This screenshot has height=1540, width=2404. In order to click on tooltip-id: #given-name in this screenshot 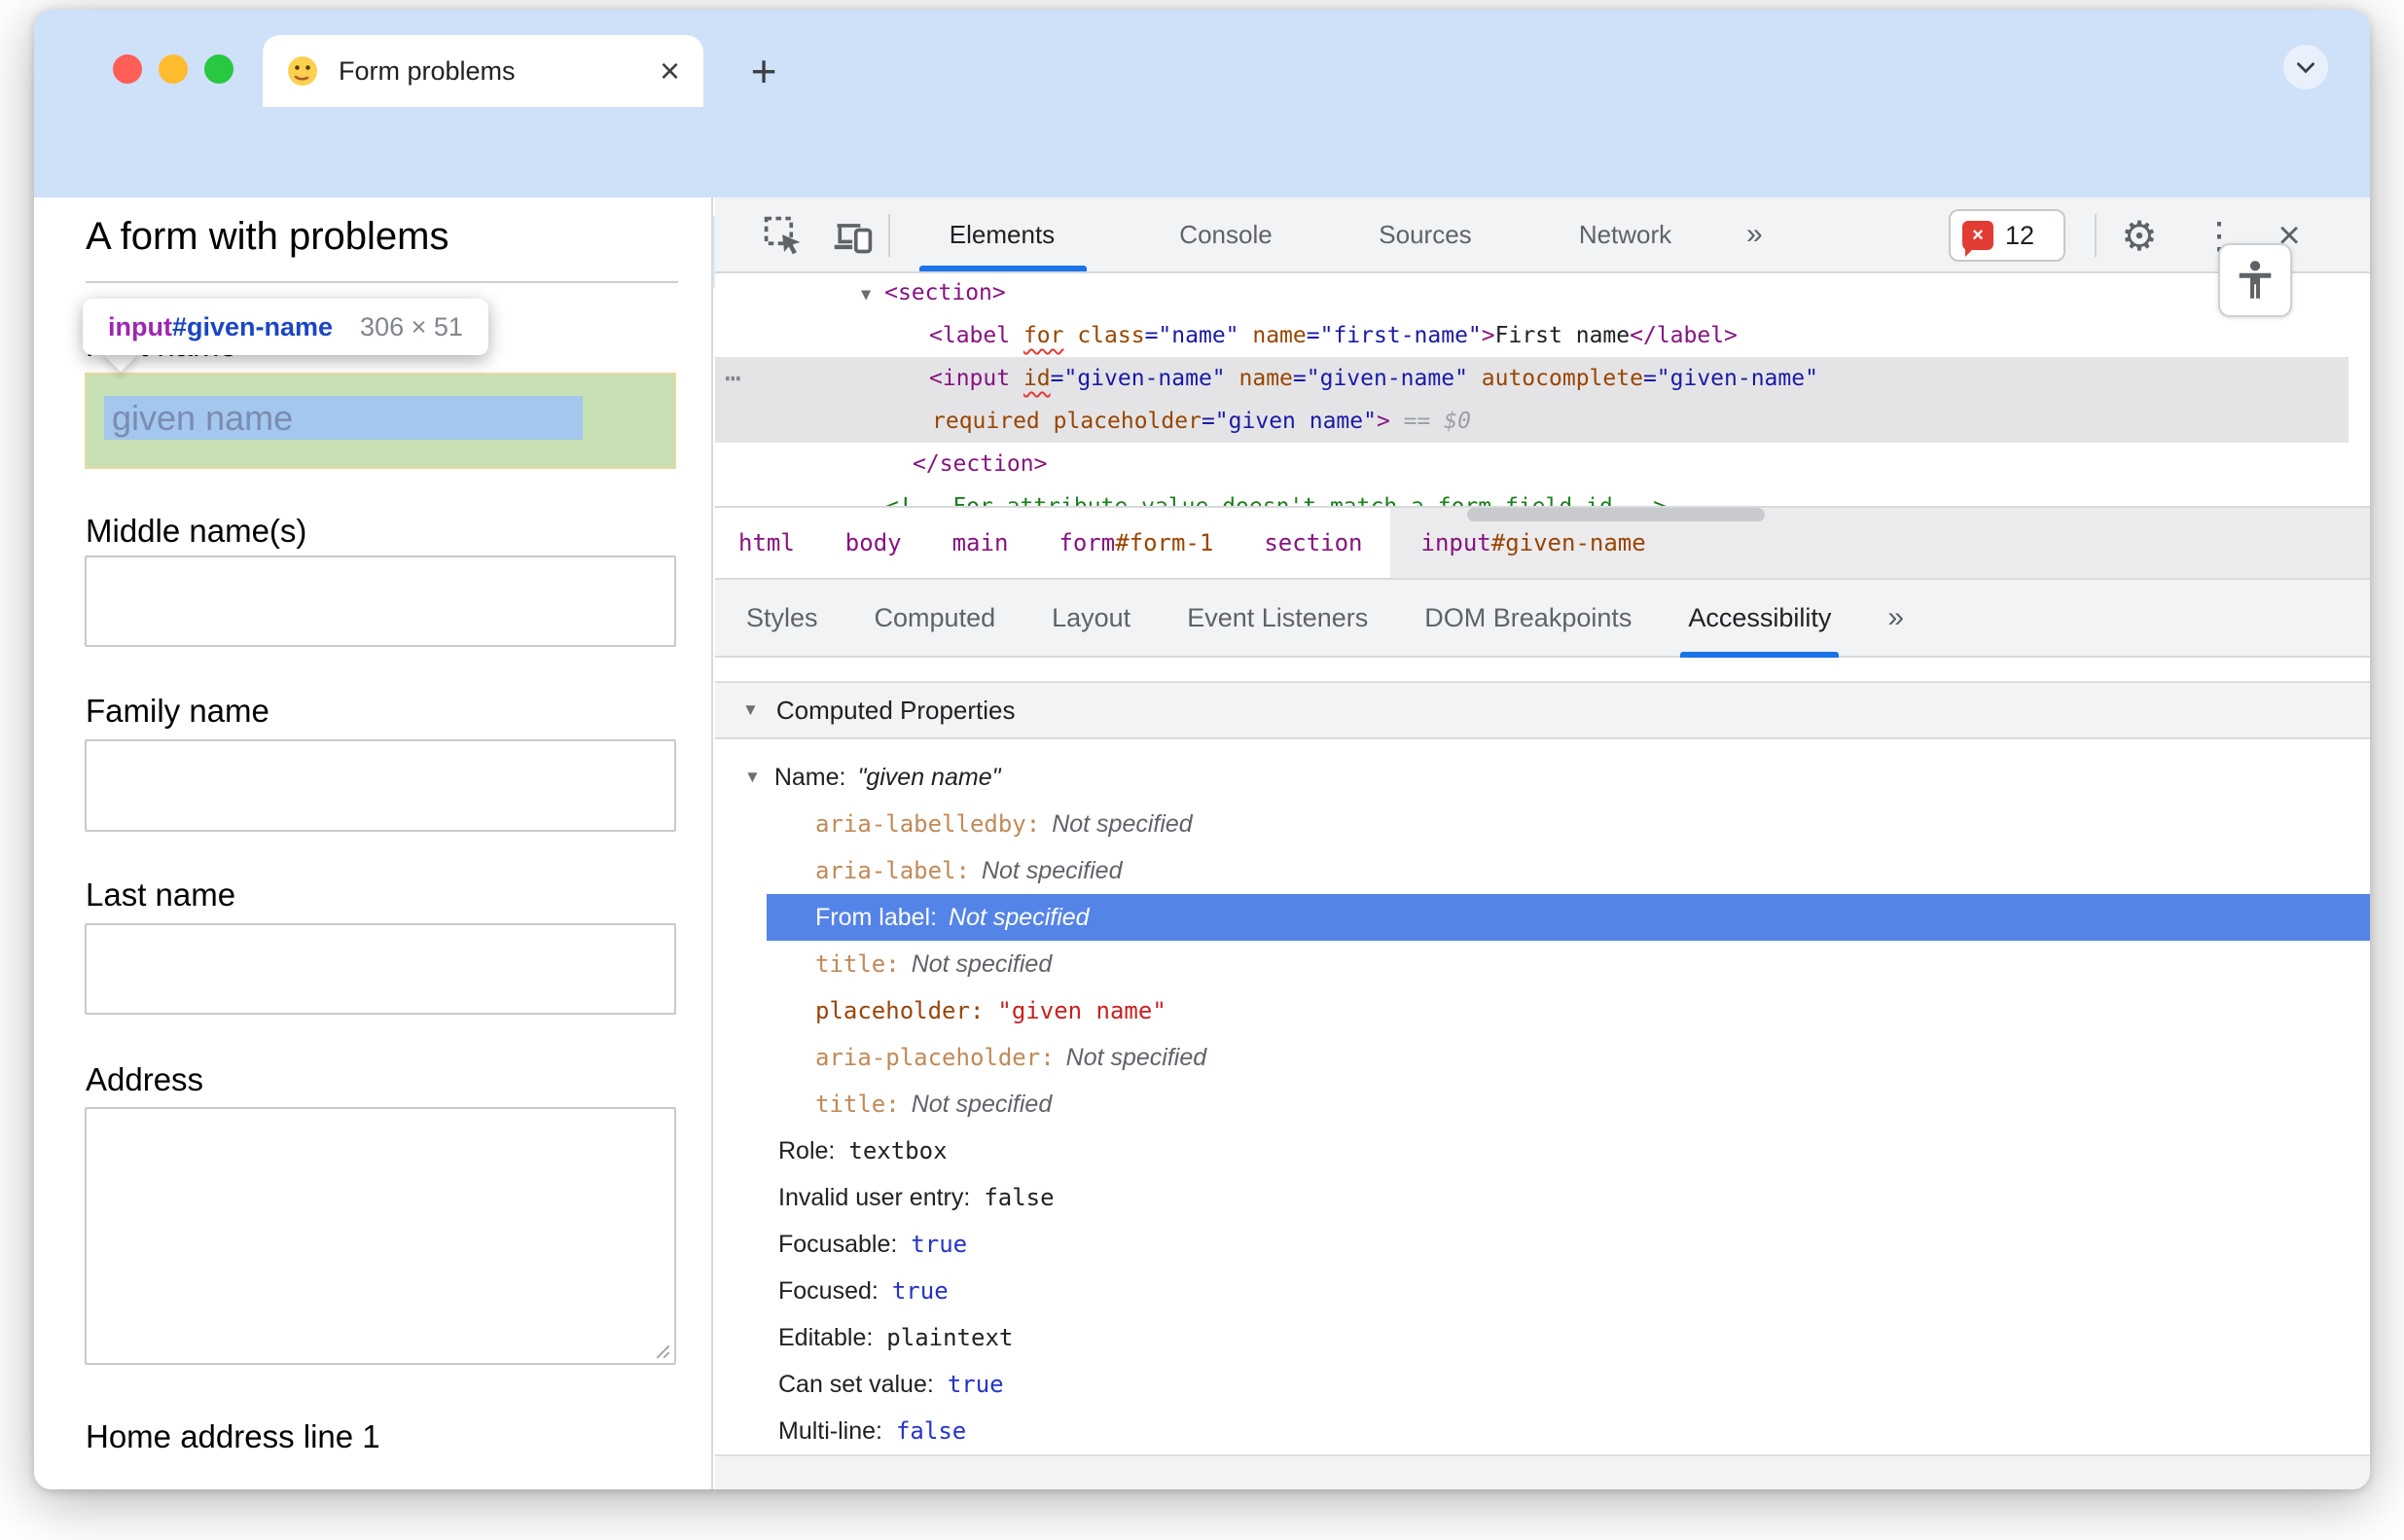, I will do `click(252, 326)`.